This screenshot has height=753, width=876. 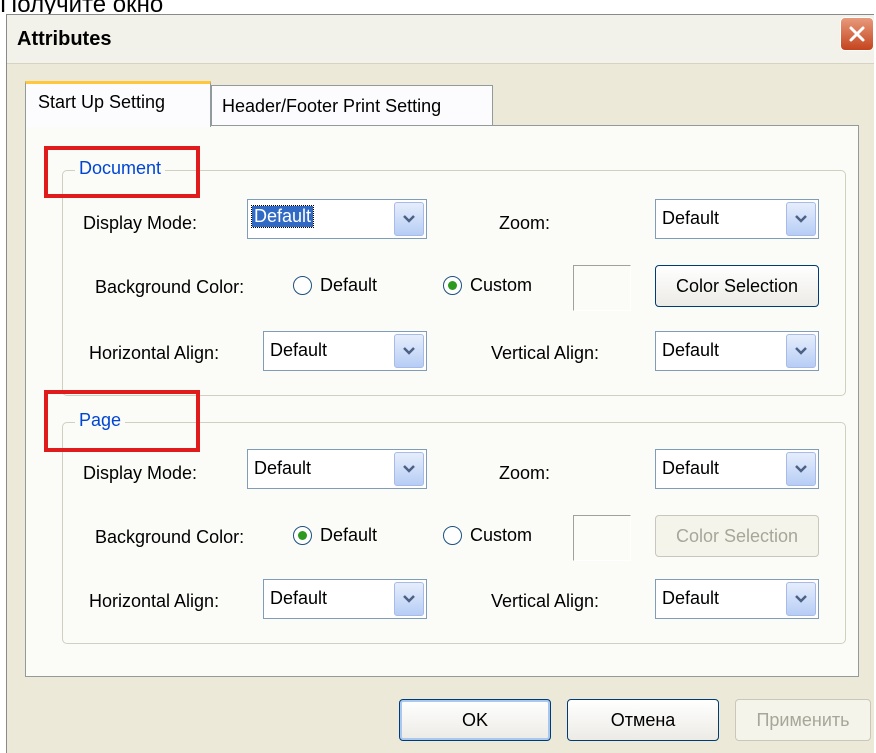 I want to click on document-radio-custom: Custom, so click(x=487, y=285).